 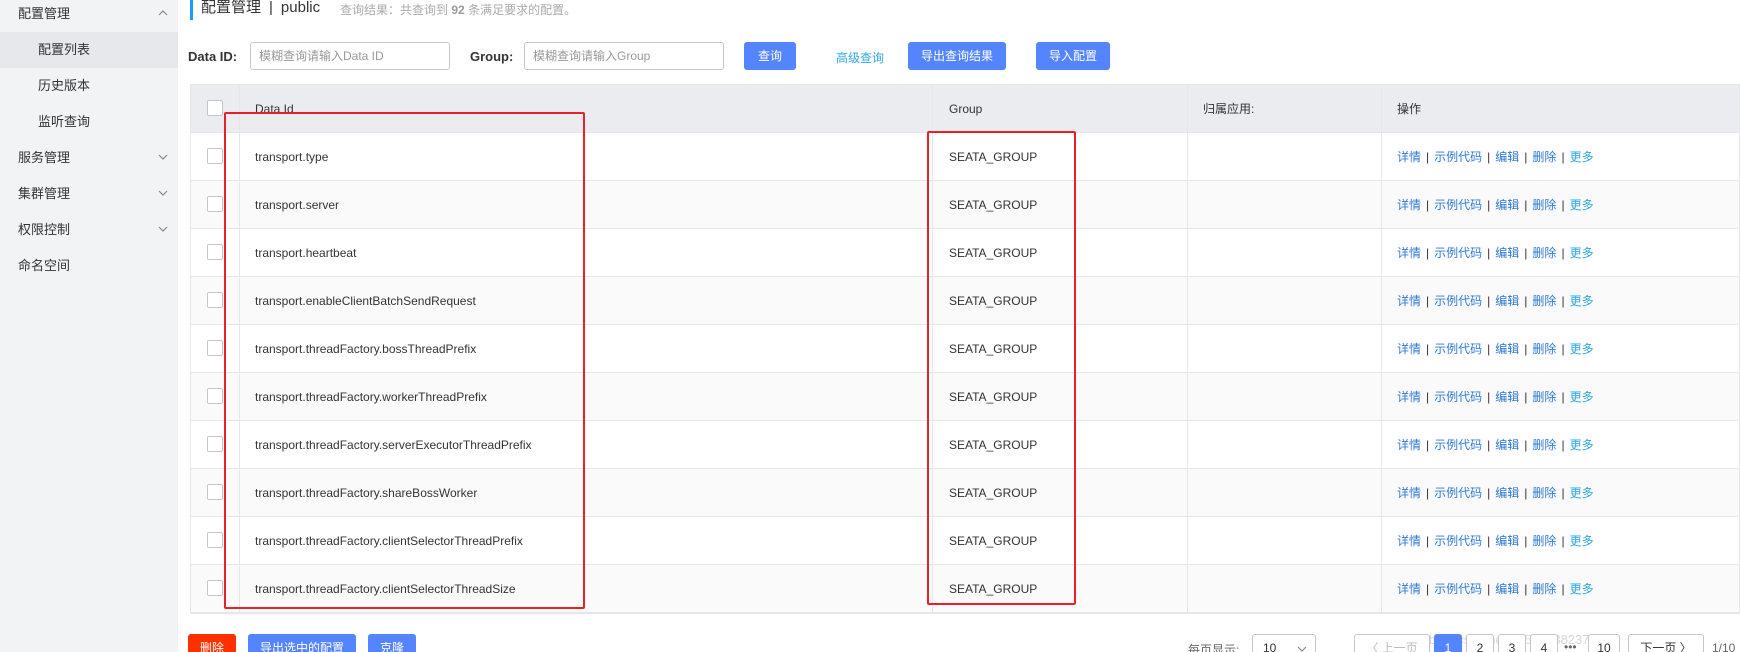 What do you see at coordinates (1480, 643) in the screenshot?
I see `page-button-2: 2` at bounding box center [1480, 643].